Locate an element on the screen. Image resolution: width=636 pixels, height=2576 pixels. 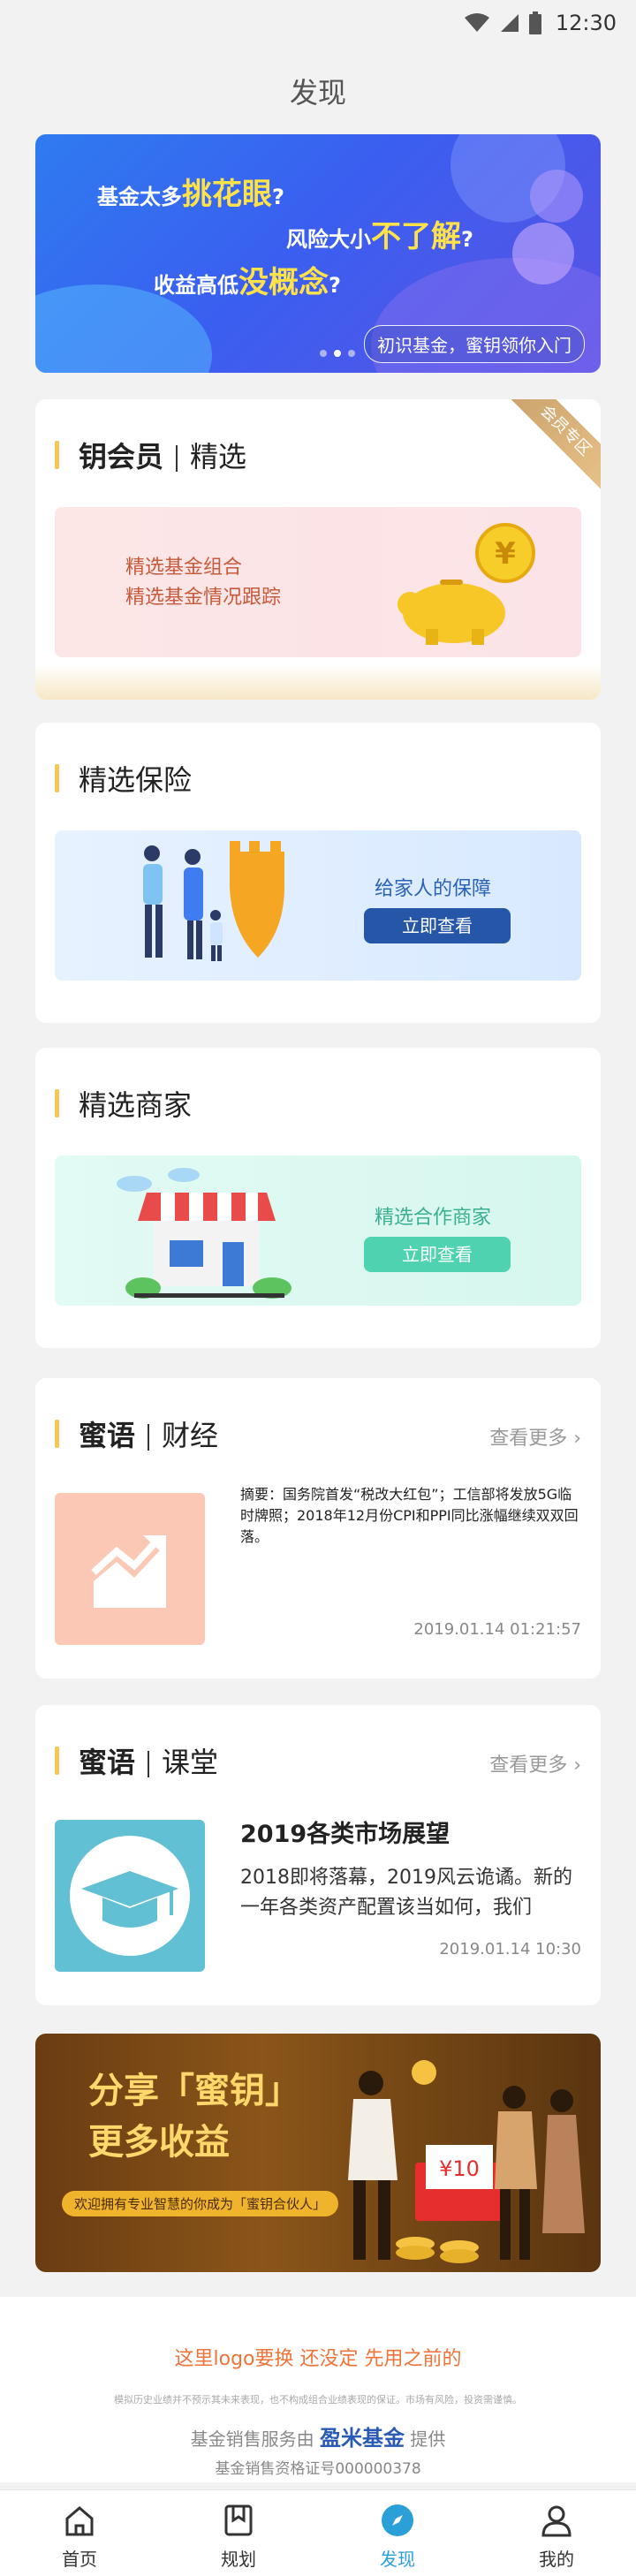
card-header: 精选商家 is located at coordinates (123, 1103).